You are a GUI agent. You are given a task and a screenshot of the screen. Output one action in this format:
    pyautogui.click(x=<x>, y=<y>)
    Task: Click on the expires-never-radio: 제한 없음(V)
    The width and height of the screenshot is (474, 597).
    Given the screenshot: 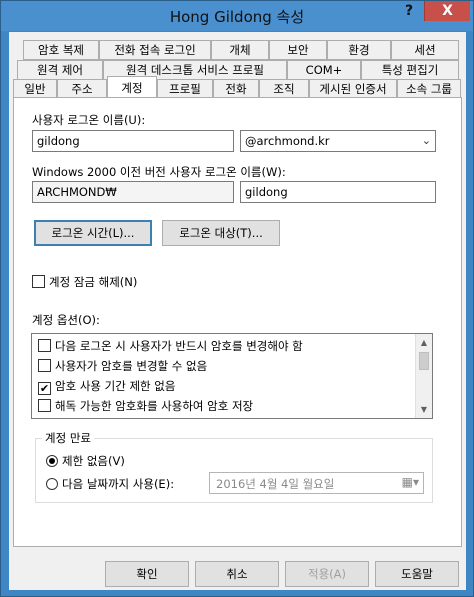 What is the action you would take?
    pyautogui.click(x=85, y=461)
    